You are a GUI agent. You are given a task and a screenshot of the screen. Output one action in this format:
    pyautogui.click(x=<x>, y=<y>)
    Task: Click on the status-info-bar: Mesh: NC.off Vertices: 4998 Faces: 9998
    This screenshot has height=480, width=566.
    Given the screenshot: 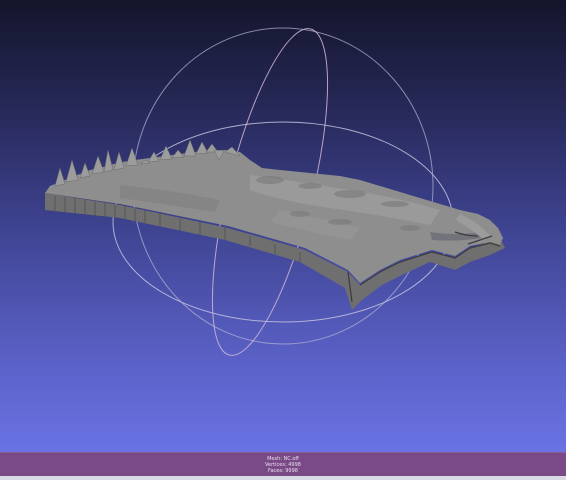 What is the action you would take?
    pyautogui.click(x=283, y=464)
    